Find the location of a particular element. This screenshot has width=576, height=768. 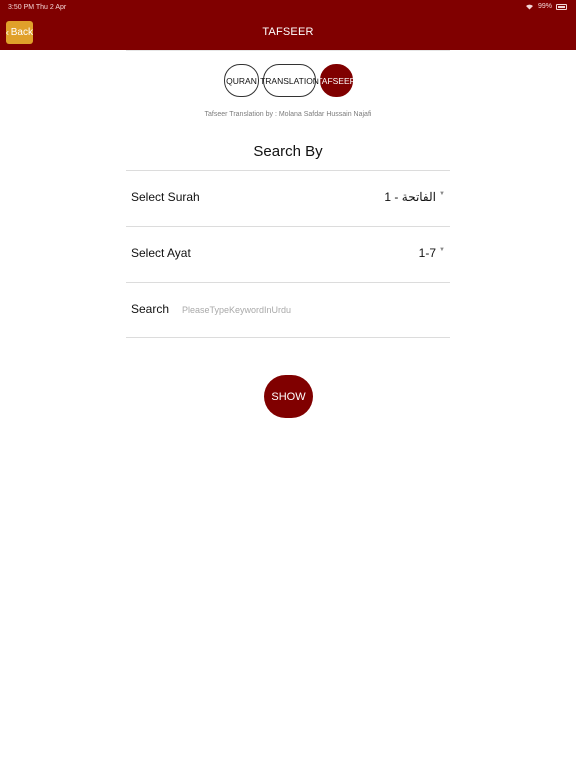

select-ayat-row: Select Ayat 1-7 ▼ is located at coordinates (288, 254).